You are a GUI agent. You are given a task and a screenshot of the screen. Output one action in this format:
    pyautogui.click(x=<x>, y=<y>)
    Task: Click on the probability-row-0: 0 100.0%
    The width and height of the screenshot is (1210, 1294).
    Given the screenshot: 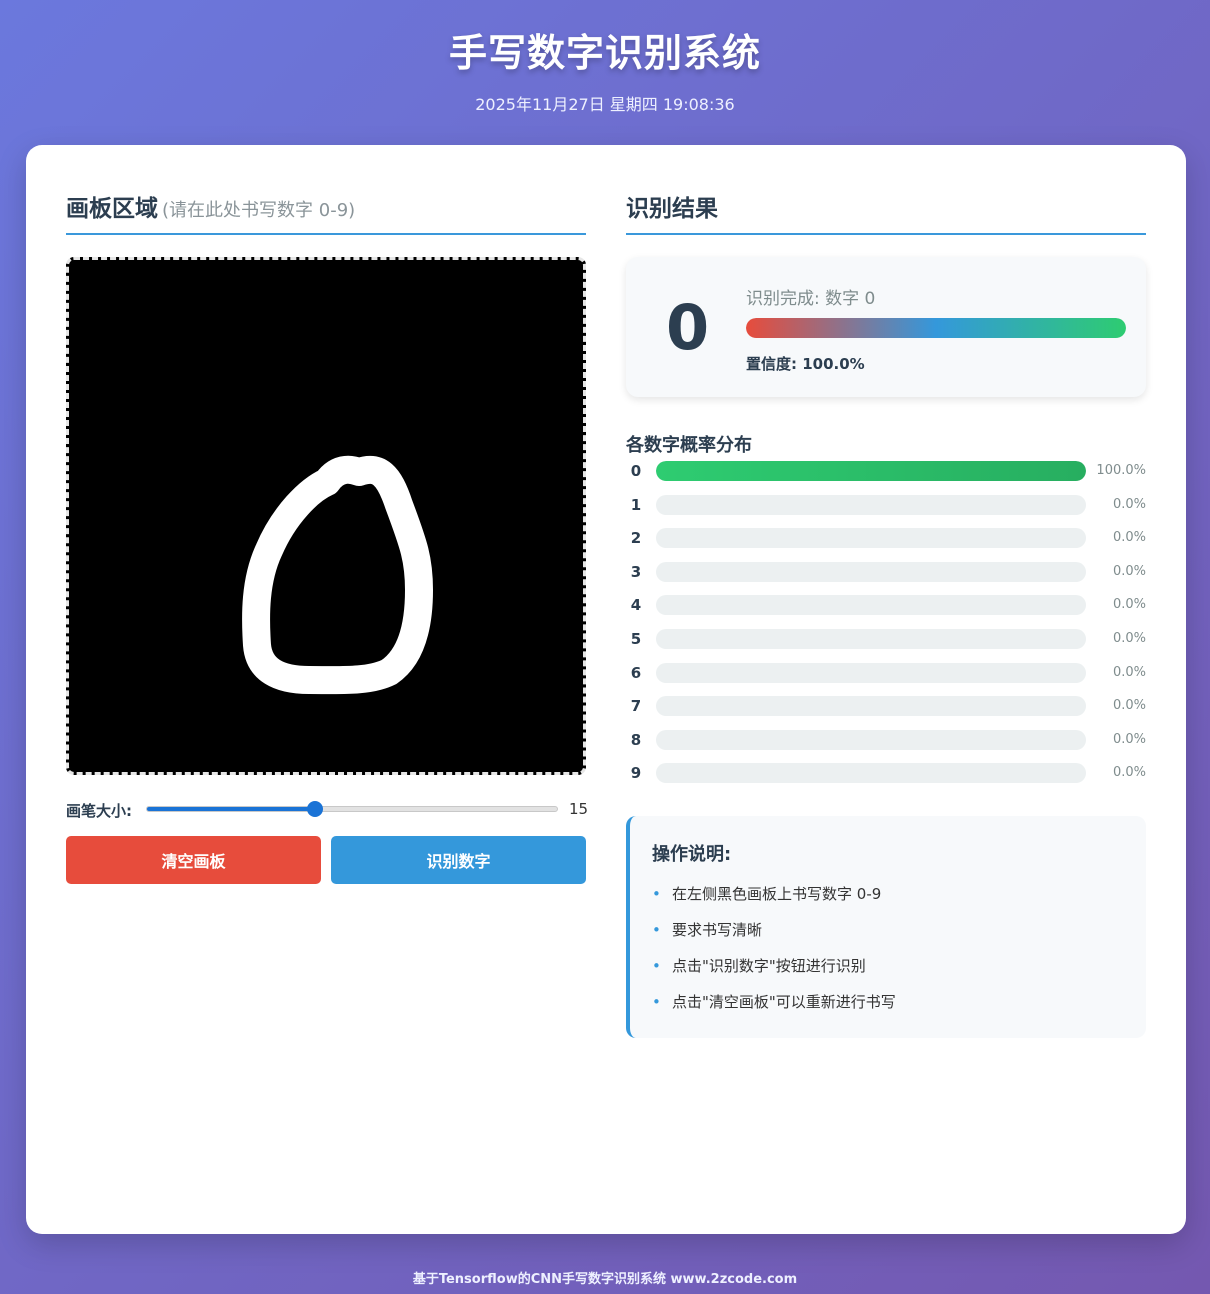 What is the action you would take?
    pyautogui.click(x=886, y=471)
    